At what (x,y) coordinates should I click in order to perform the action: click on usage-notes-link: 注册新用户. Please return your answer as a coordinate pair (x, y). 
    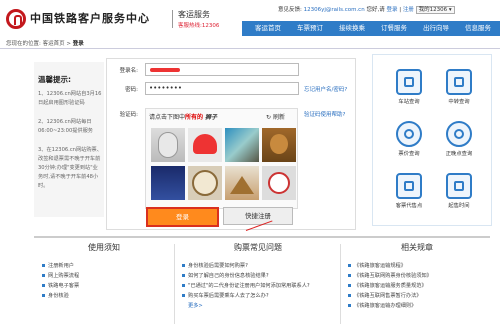
    Looking at the image, I should click on (58, 265).